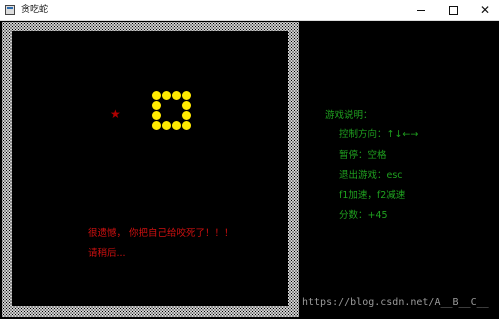  Describe the element at coordinates (161, 233) in the screenshot. I see `game-over-message: 很遗憾， 你把自己给咬死了！！！` at that location.